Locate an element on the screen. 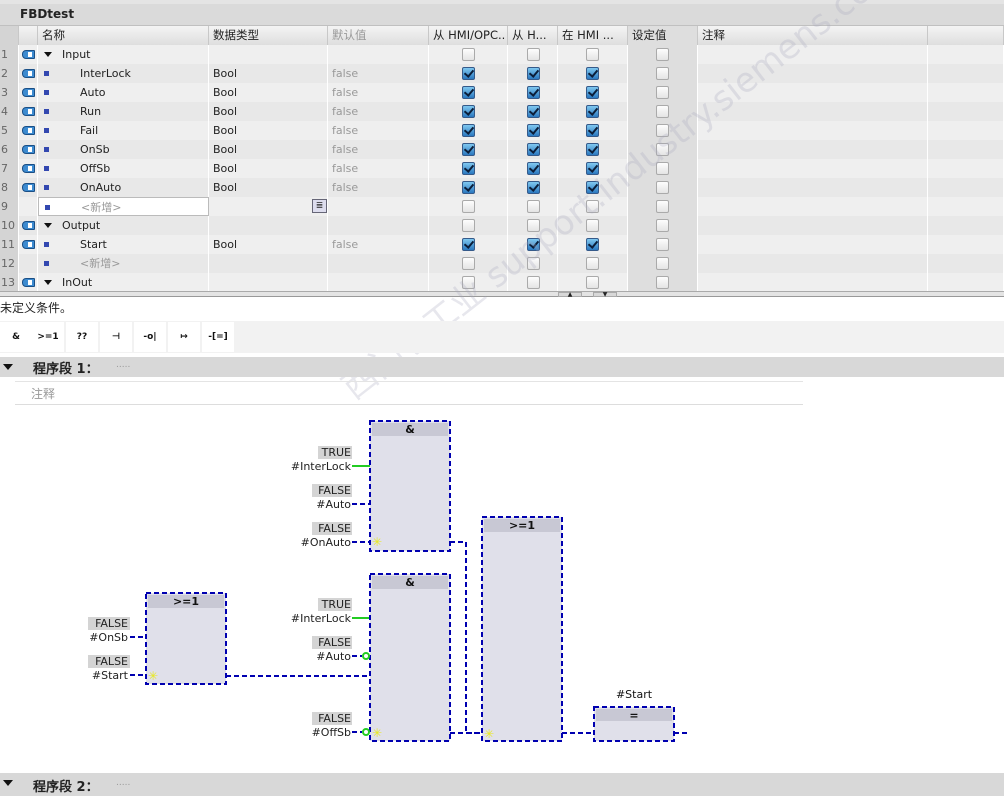 The height and width of the screenshot is (796, 1004). coil-box is located at coordinates (634, 724).